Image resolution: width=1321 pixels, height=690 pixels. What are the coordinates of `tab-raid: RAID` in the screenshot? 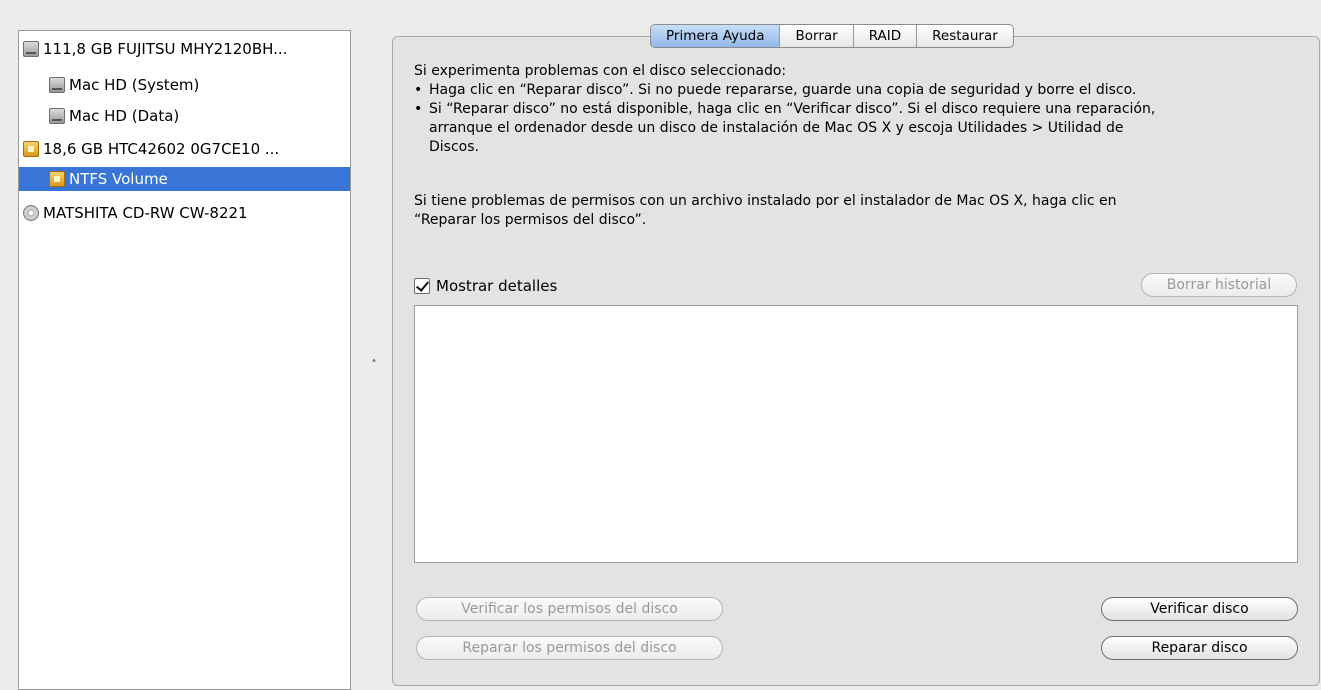 It's located at (884, 36).